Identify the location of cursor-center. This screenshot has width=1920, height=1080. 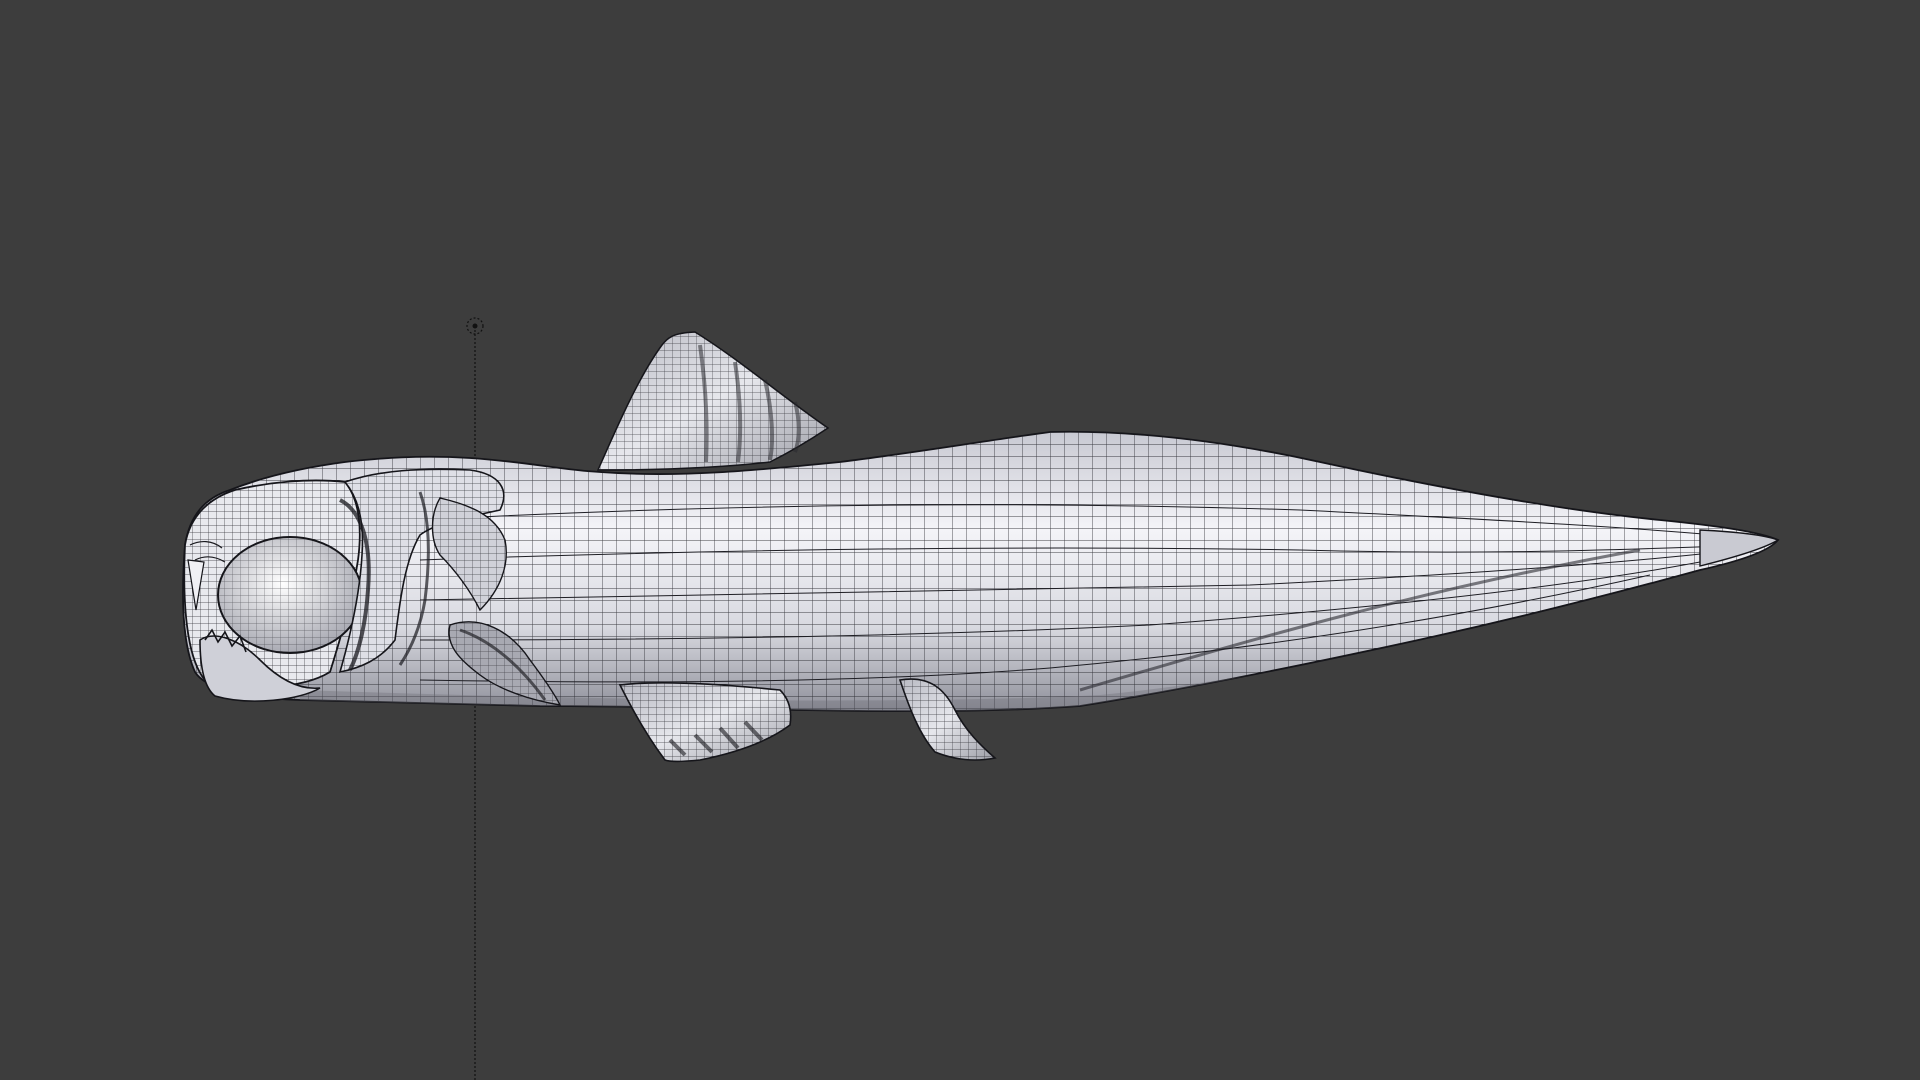
(475, 326).